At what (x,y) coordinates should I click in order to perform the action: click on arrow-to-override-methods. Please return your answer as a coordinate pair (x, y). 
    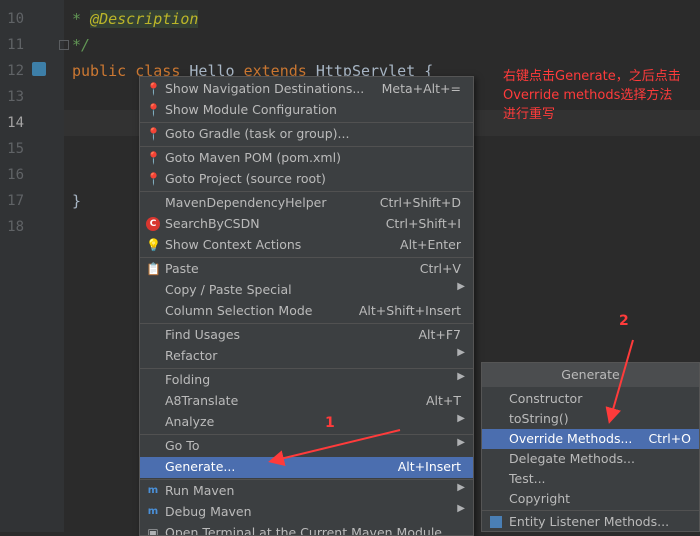
    Looking at the image, I should click on (619, 381).